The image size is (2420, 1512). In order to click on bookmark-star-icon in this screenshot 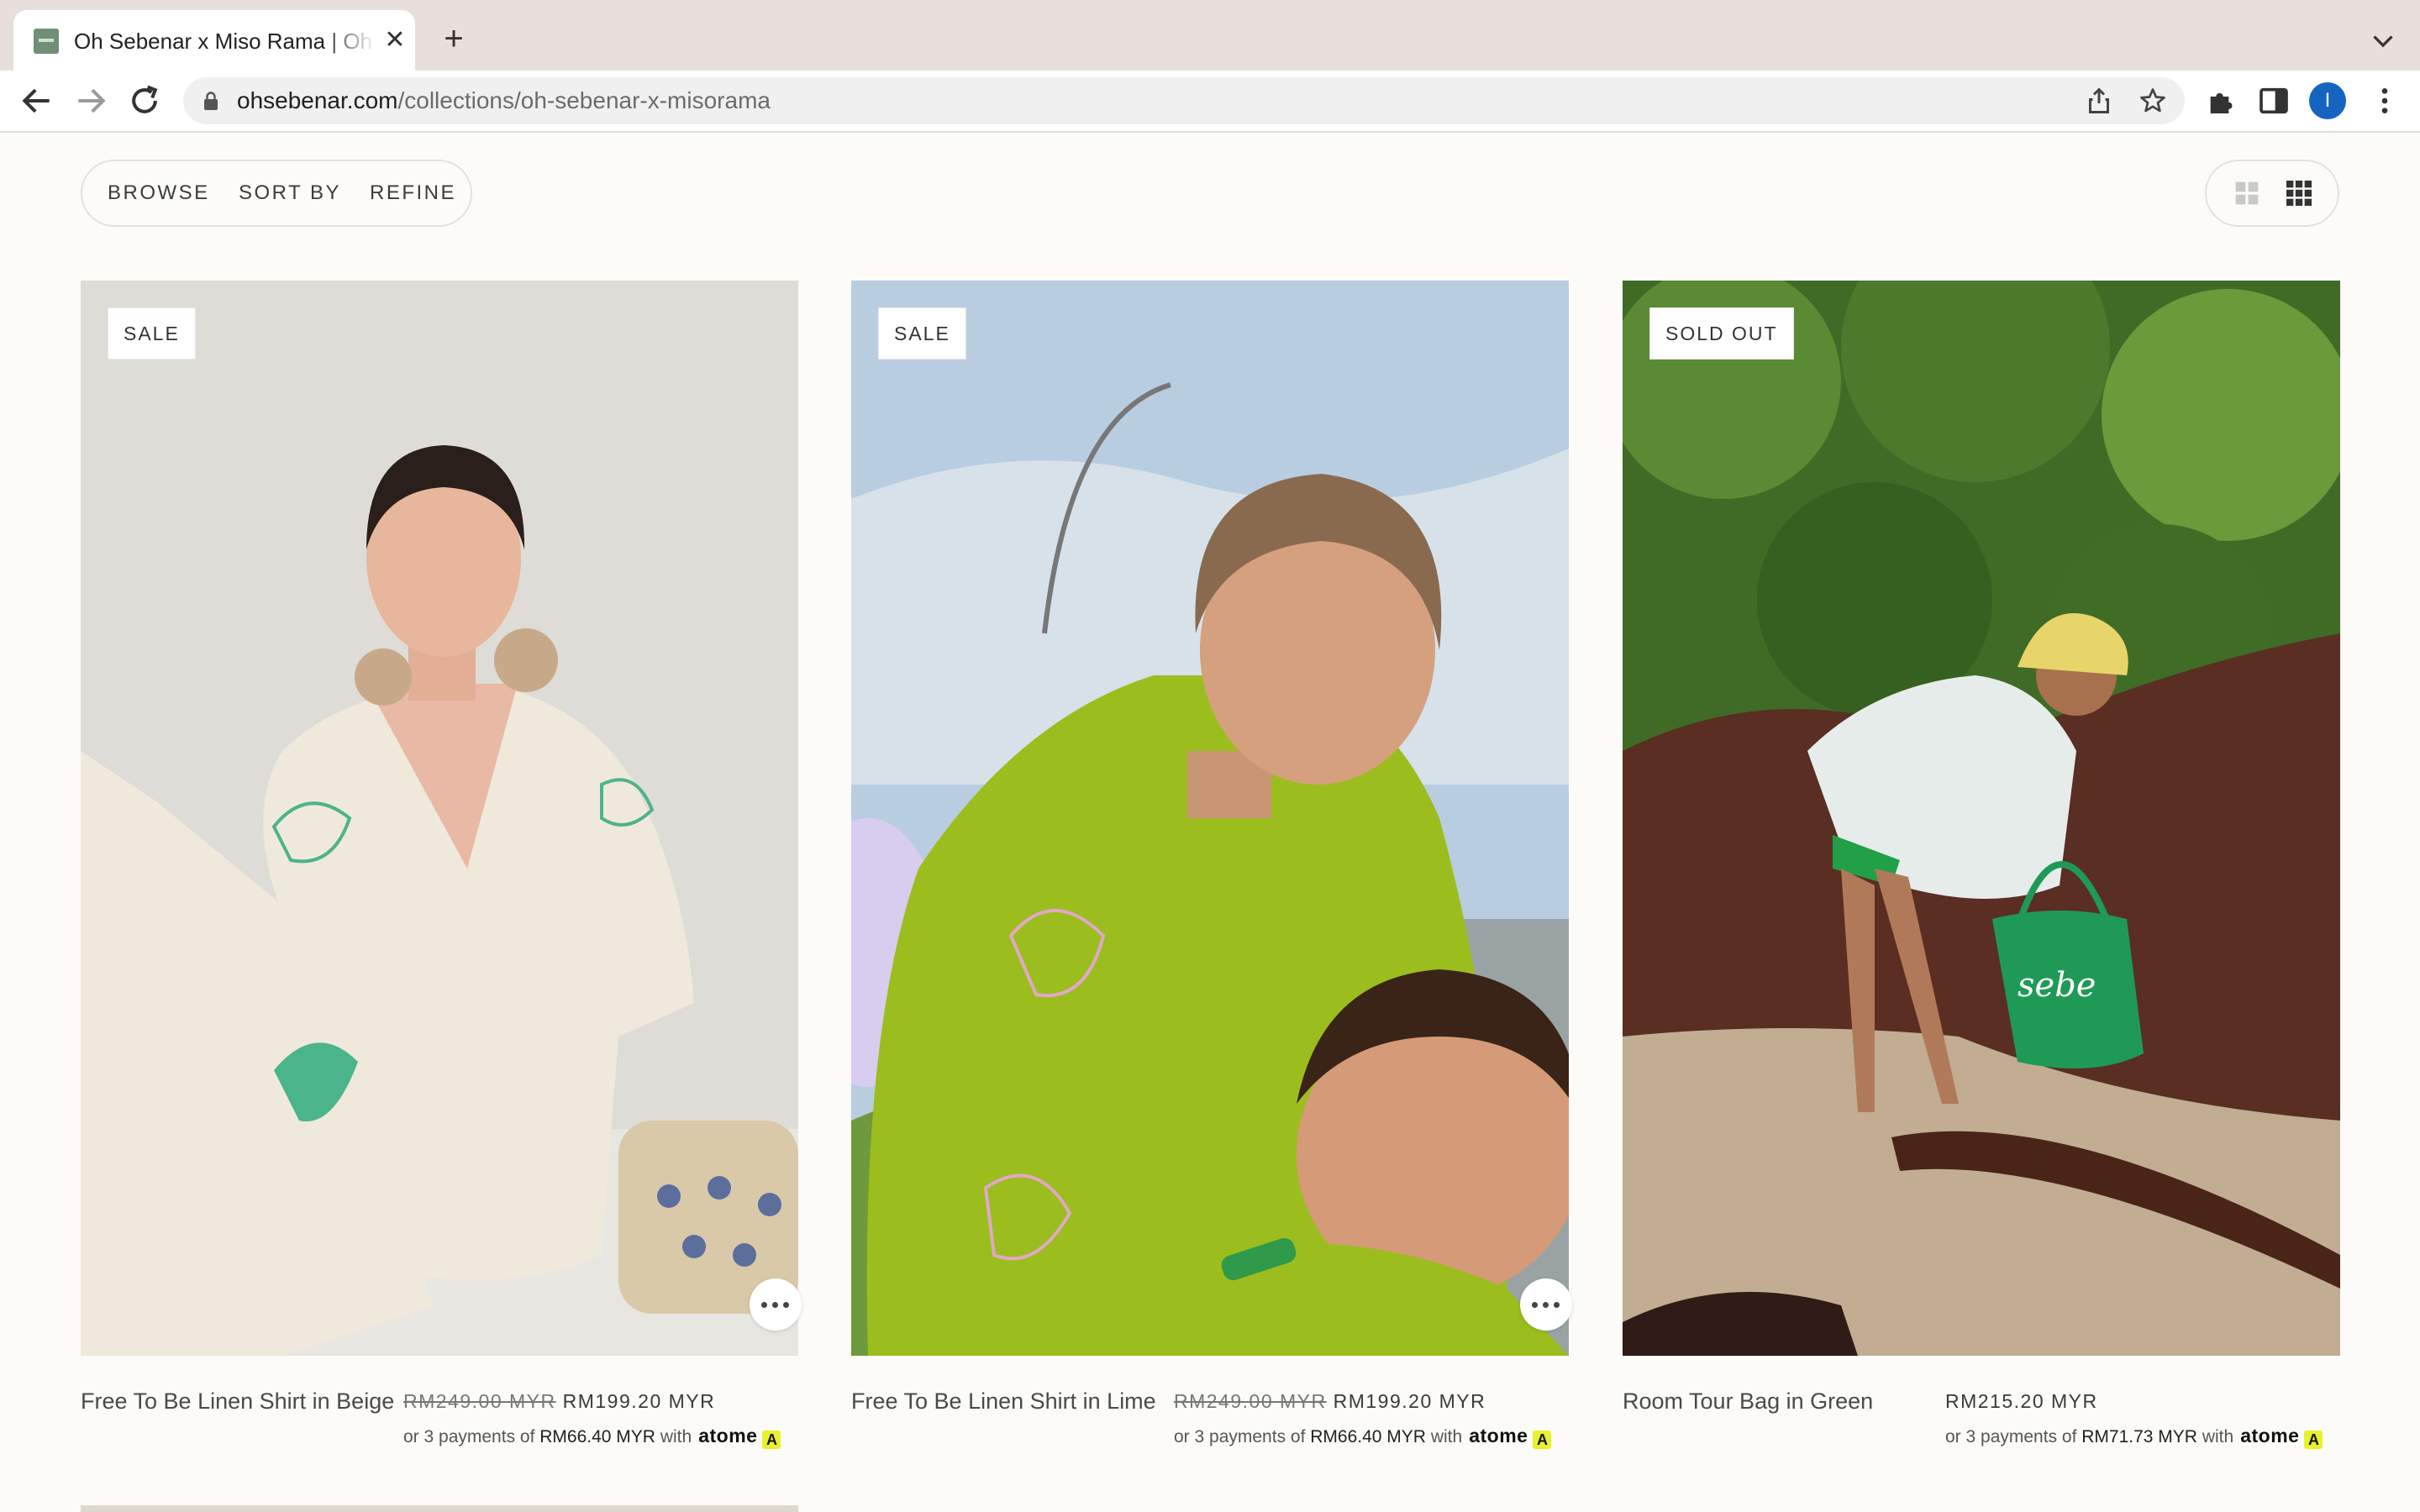, I will do `click(2153, 101)`.